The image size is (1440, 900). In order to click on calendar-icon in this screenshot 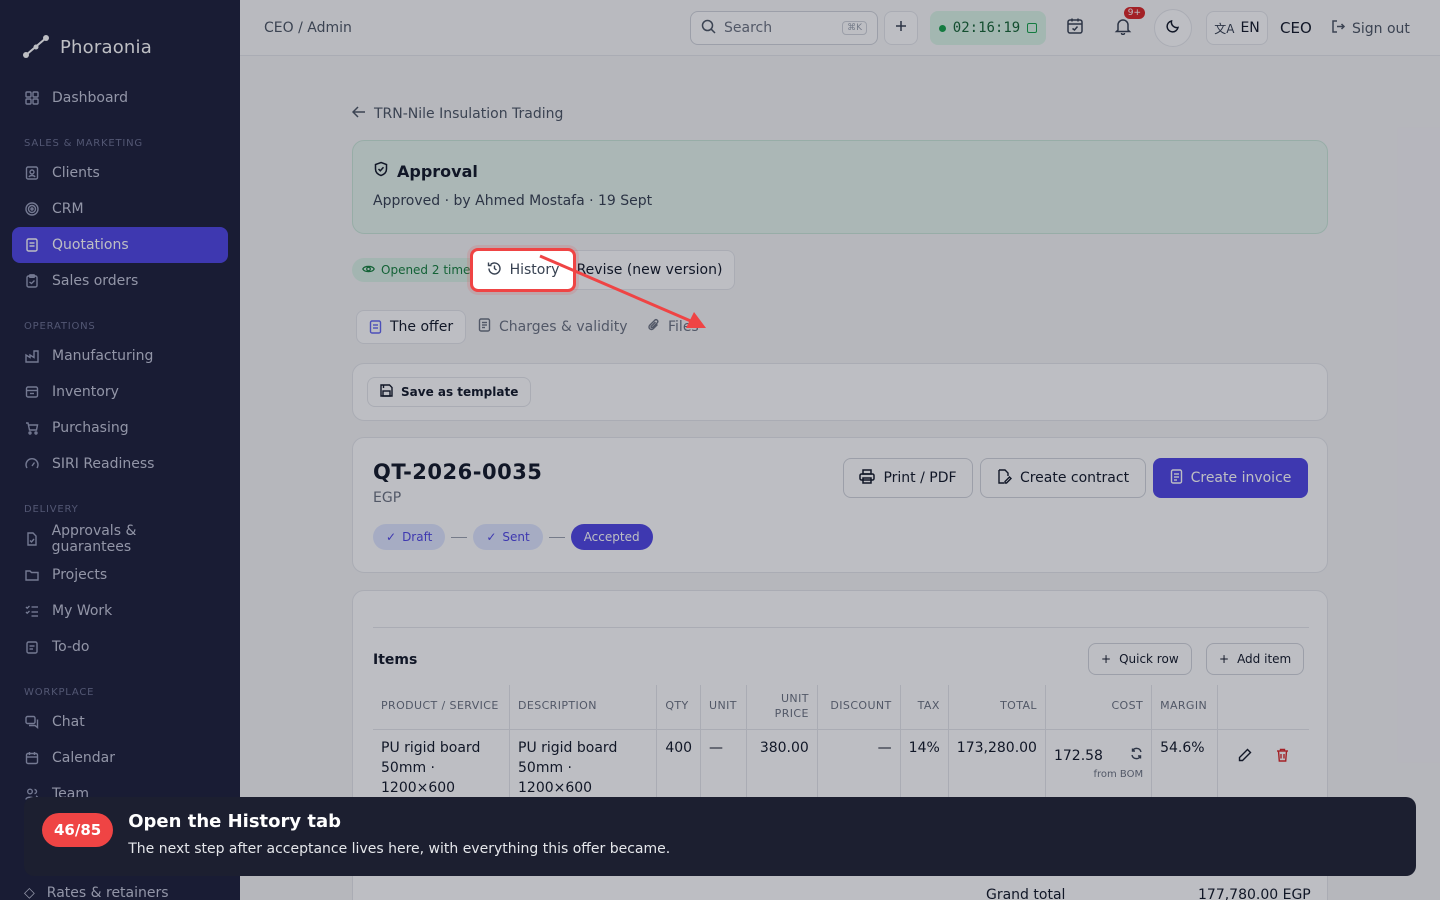, I will do `click(32, 758)`.